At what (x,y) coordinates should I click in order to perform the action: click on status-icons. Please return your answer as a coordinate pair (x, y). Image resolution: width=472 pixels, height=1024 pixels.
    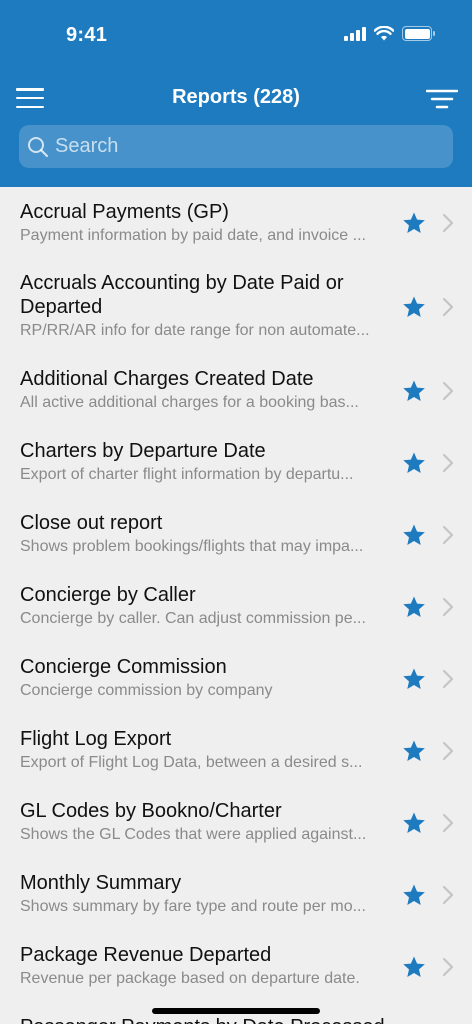
    Looking at the image, I should click on (389, 33).